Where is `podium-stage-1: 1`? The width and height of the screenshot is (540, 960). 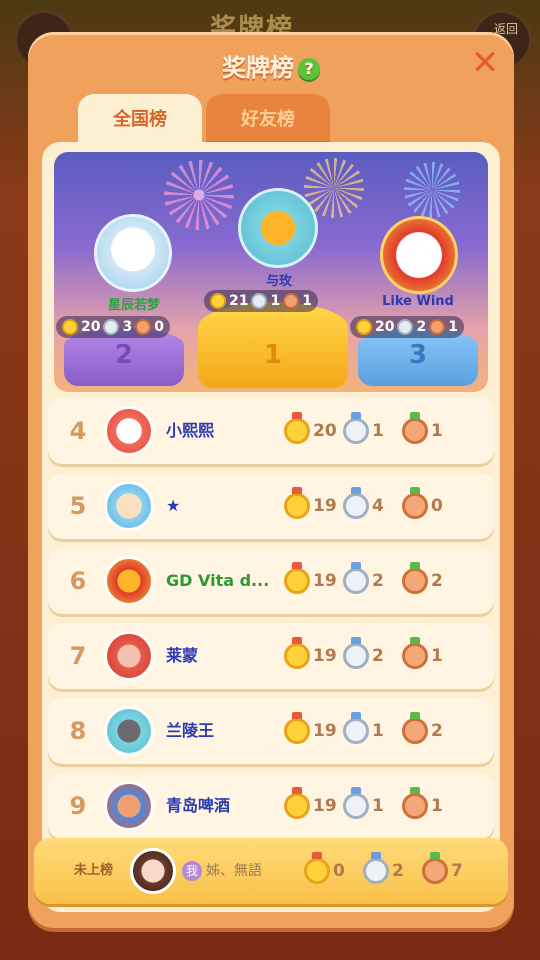
podium-stage-1: 1 is located at coordinates (273, 345).